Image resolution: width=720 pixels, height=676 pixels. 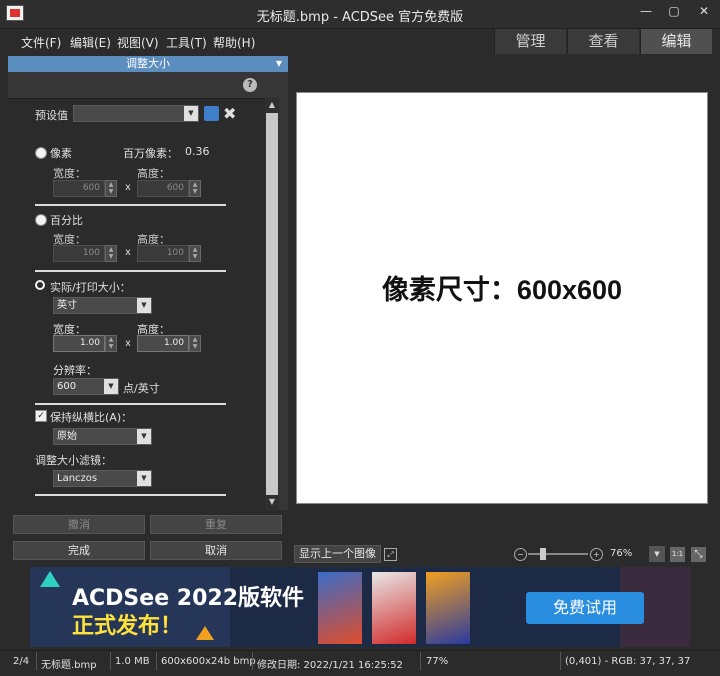 What do you see at coordinates (41, 153) in the screenshot?
I see `pixels-radio` at bounding box center [41, 153].